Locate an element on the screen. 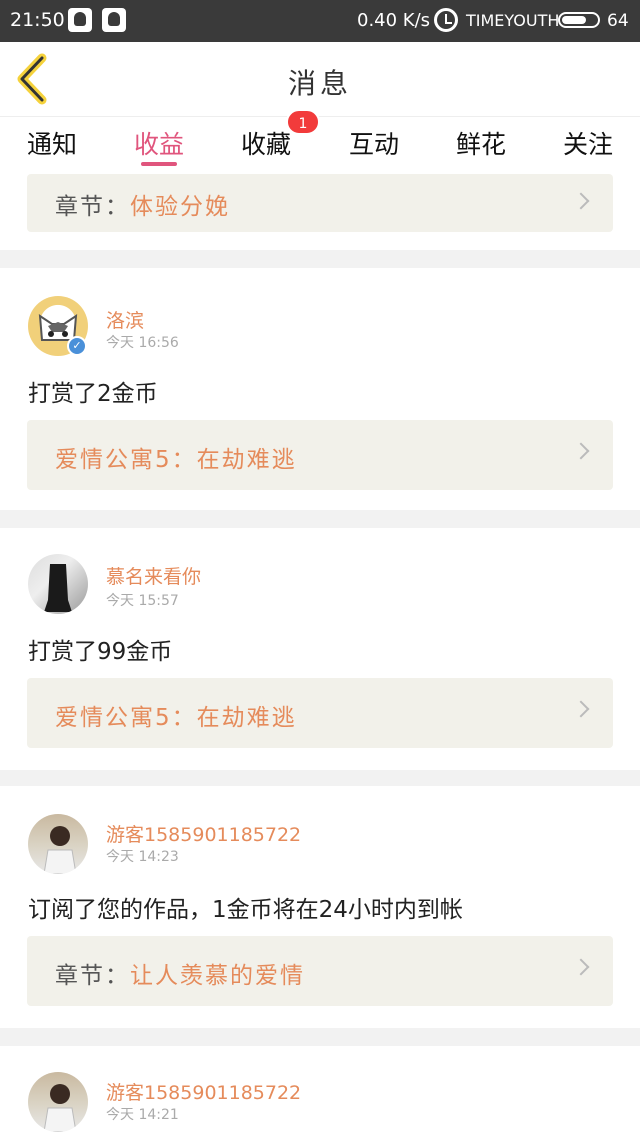 Image resolution: width=640 pixels, height=1138 pixels. chapter-link-text: 章节：体验分娩 is located at coordinates (142, 204).